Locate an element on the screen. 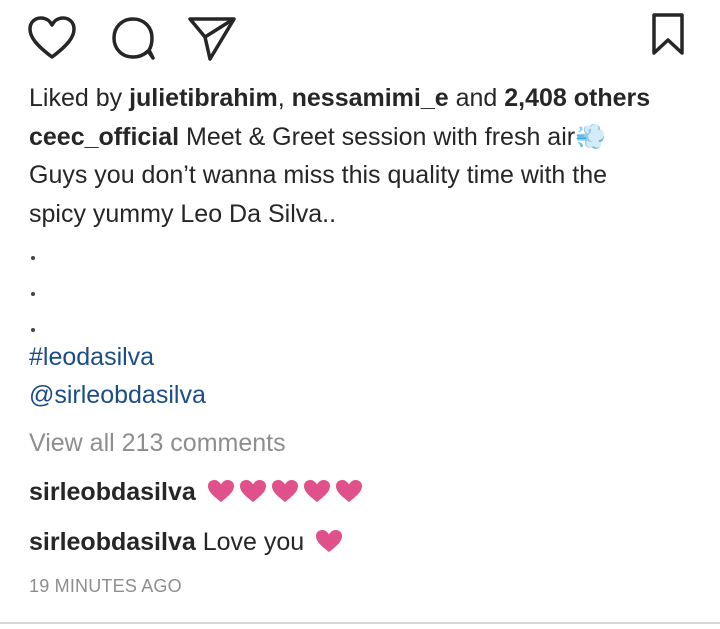  liker-username: nessamimi_e is located at coordinates (370, 98).